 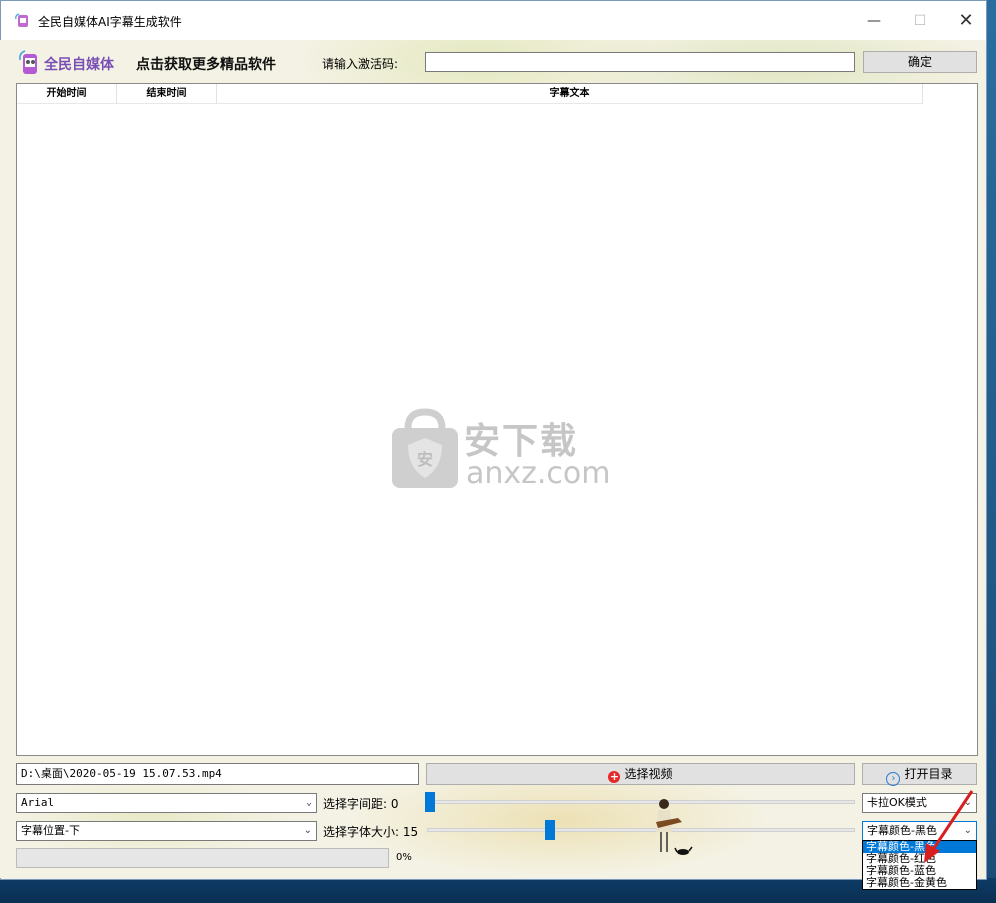 I want to click on font-size-slider-track, so click(x=641, y=830).